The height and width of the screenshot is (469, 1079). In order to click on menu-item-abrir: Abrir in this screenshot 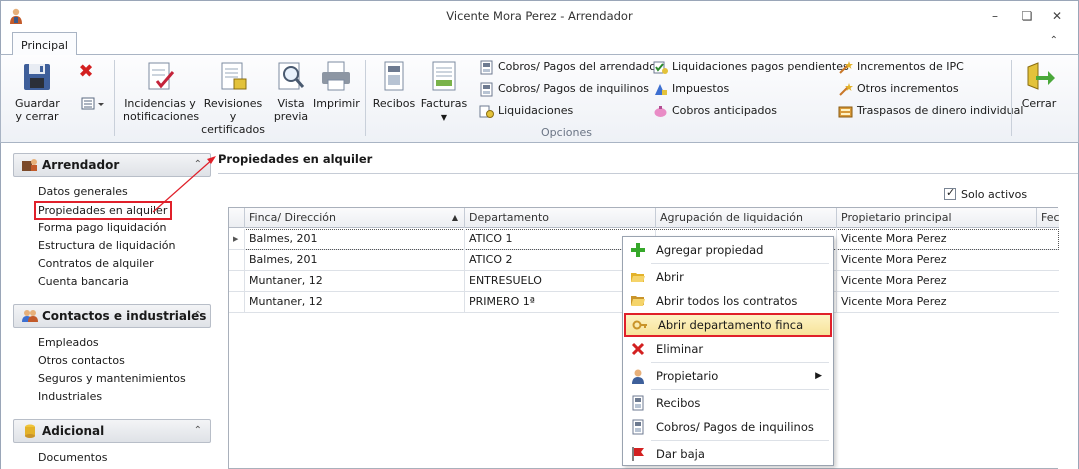, I will do `click(728, 277)`.